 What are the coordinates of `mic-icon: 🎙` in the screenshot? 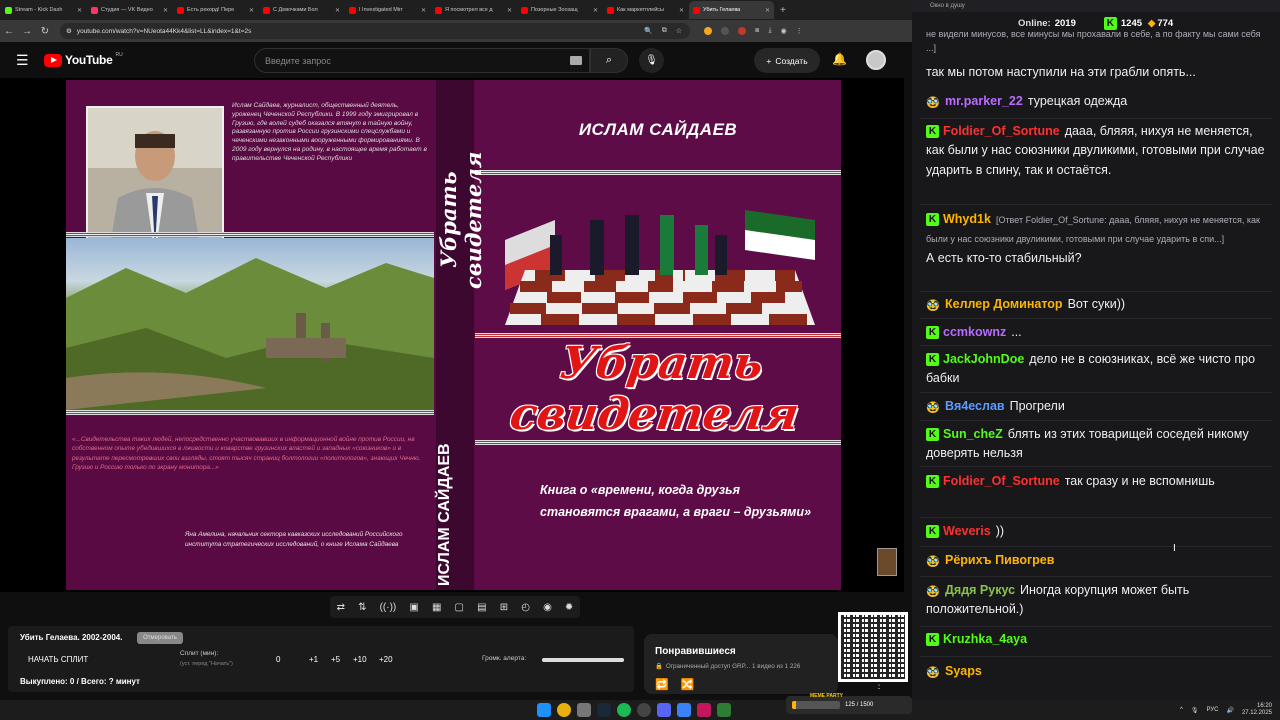 It's located at (651, 60).